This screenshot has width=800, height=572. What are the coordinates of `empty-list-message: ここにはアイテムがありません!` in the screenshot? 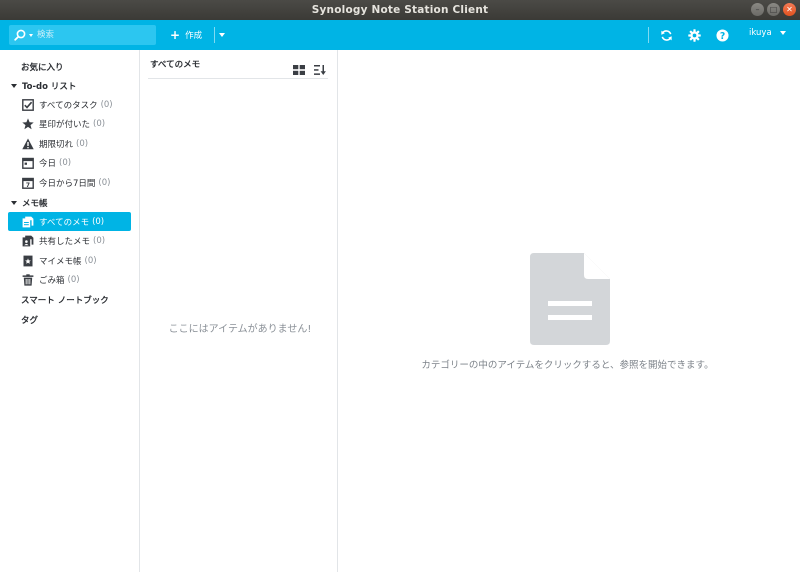 It's located at (240, 329).